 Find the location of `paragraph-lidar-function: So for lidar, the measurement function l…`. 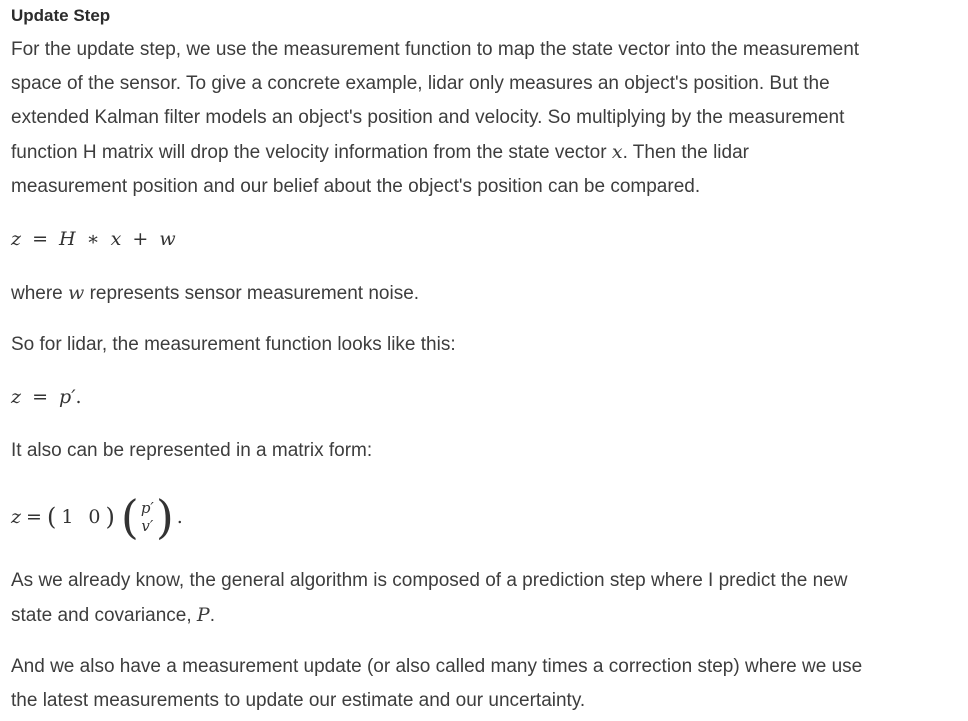

paragraph-lidar-function: So for lidar, the measurement function l… is located at coordinates (233, 344).